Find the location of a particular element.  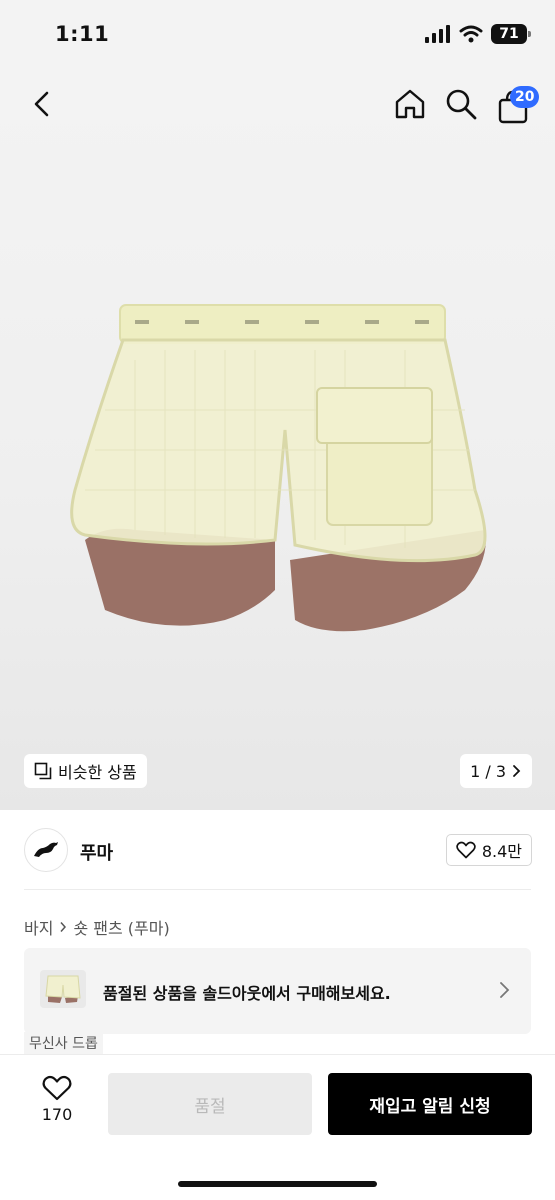

status-icons: 71 is located at coordinates (478, 34).